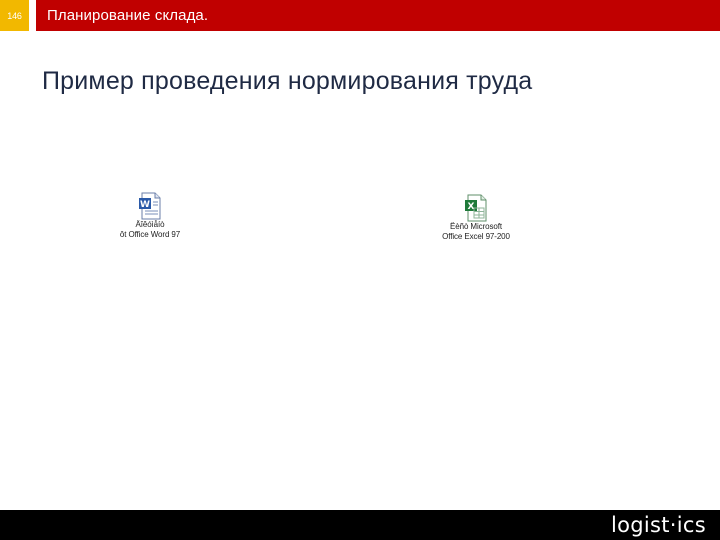 The width and height of the screenshot is (720, 540). I want to click on embedded-word-document: W Äîêóìåíò ôt Office Word 97, so click(150, 216).